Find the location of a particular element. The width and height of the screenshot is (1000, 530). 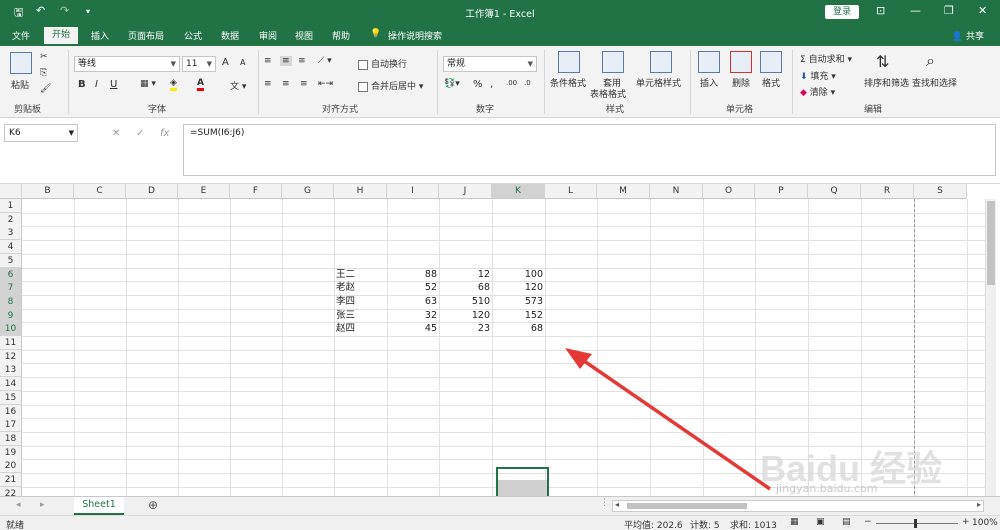

split-handle-icon: ⋮ is located at coordinates (604, 503).